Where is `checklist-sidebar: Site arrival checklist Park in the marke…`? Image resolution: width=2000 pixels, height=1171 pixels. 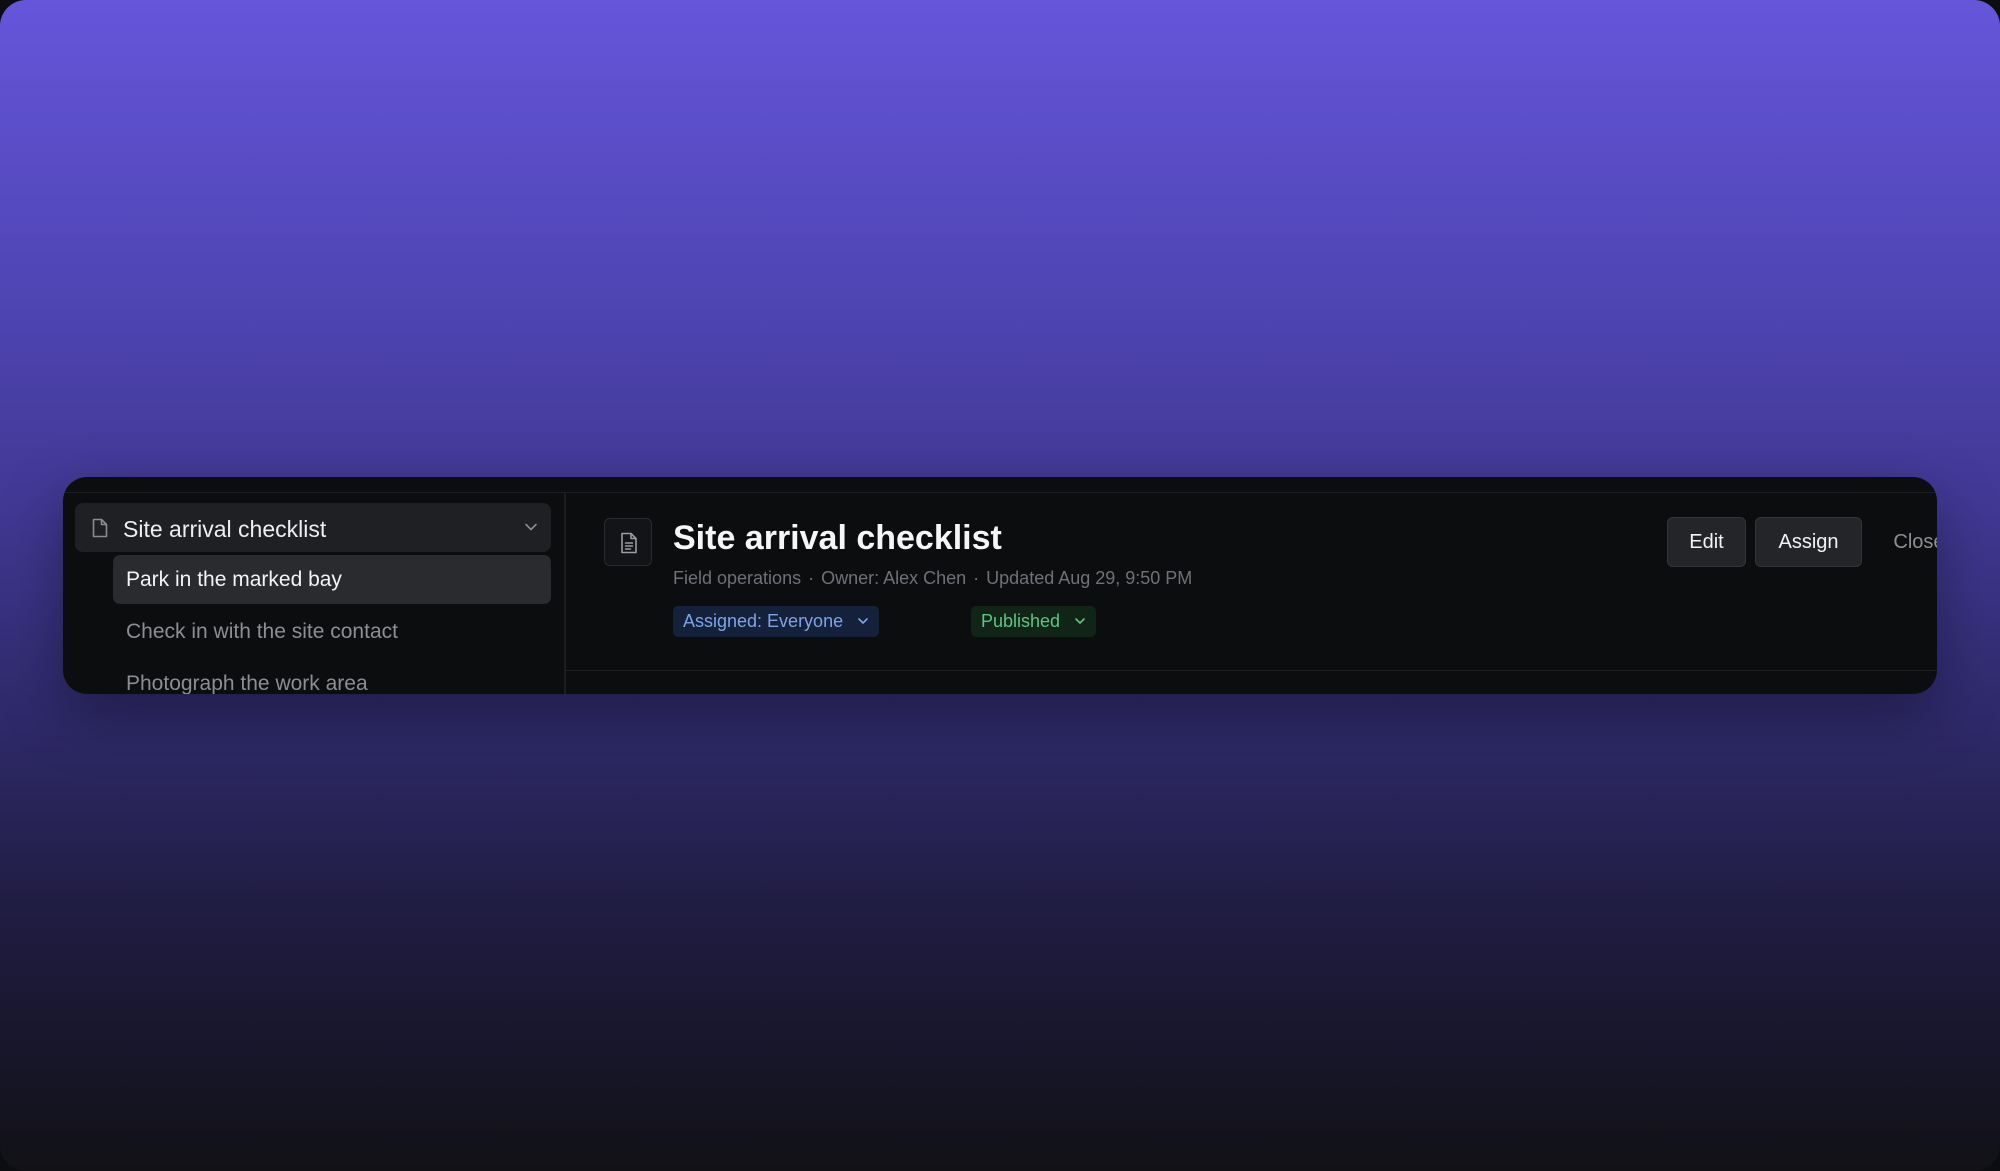 checklist-sidebar: Site arrival checklist Park in the marke… is located at coordinates (314, 593).